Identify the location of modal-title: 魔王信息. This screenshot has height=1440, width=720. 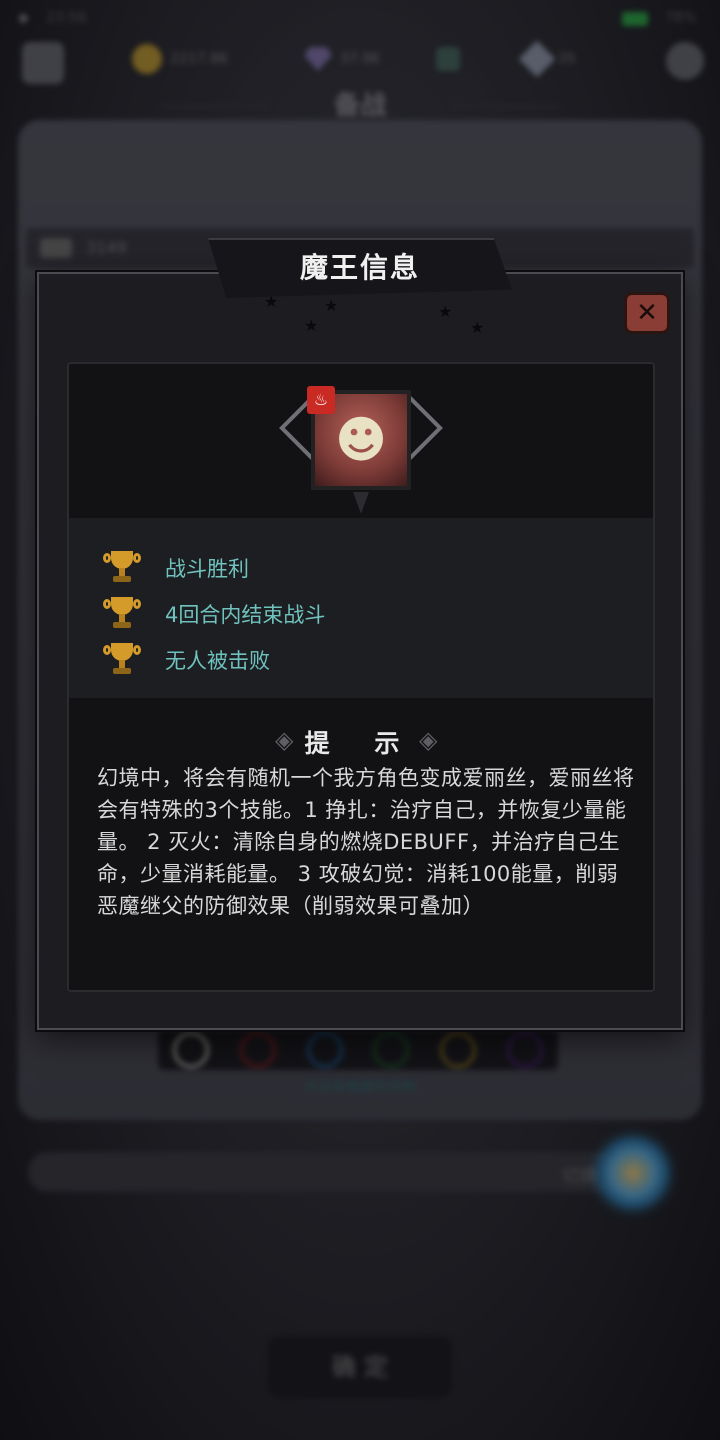
(359, 267).